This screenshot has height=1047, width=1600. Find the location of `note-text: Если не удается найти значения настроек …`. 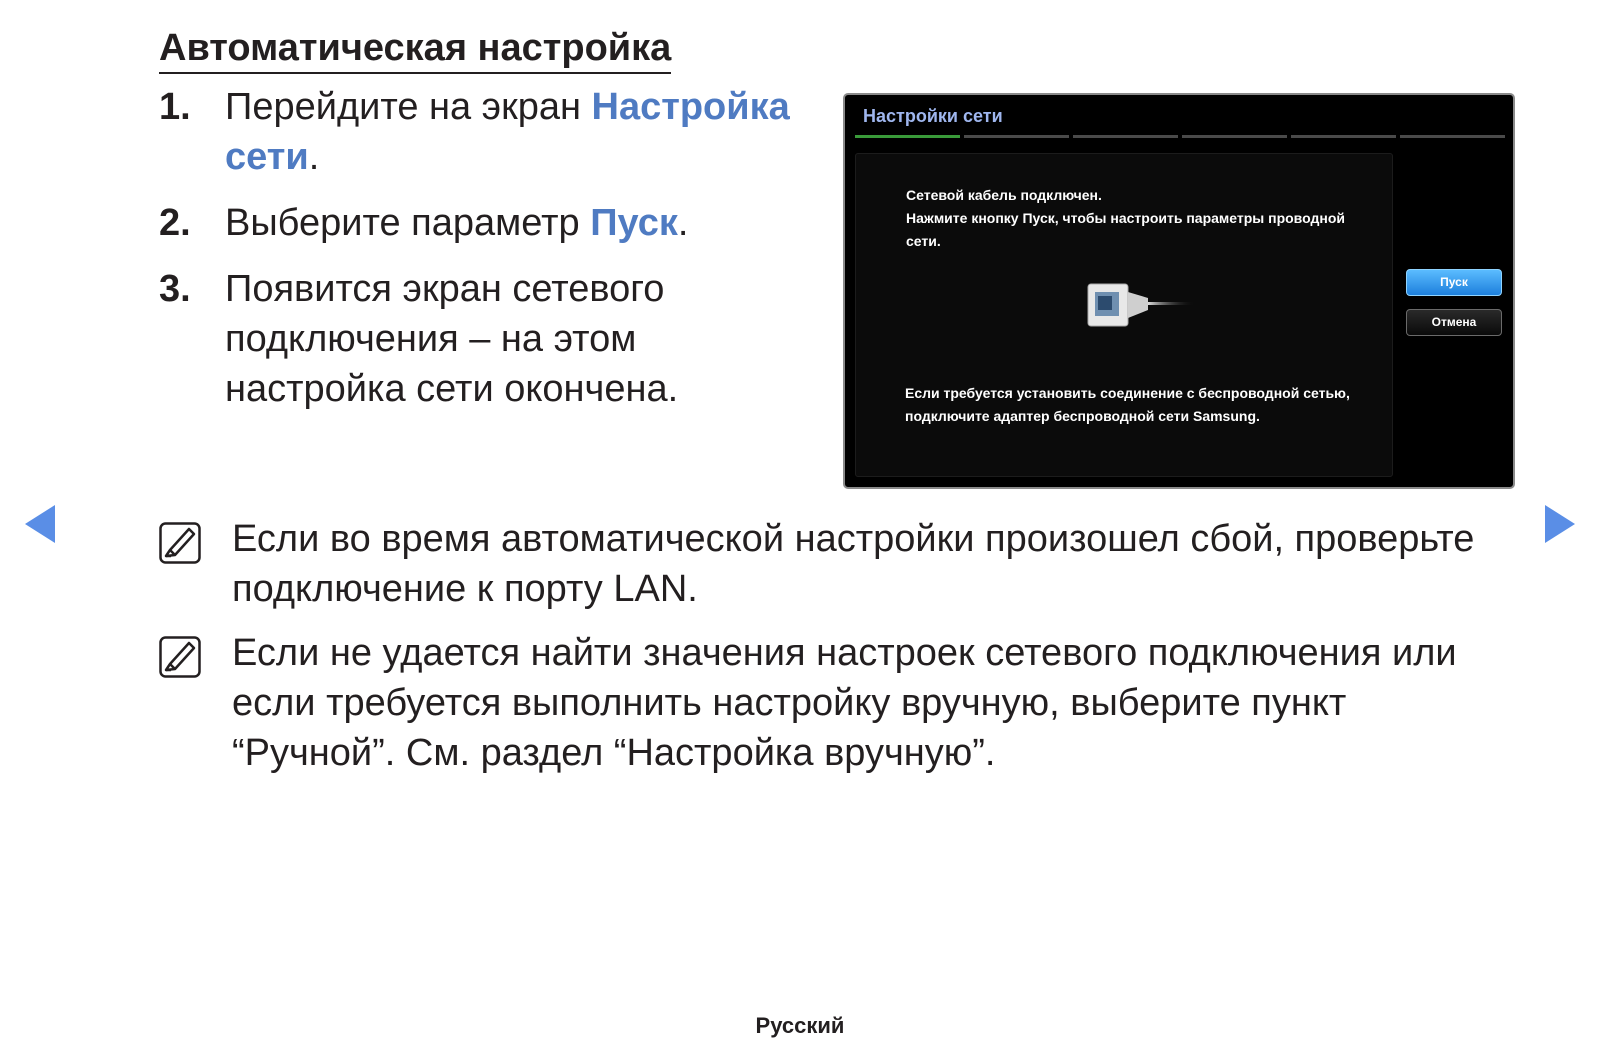

note-text: Если не удается найти значения настроек … is located at coordinates (844, 703).